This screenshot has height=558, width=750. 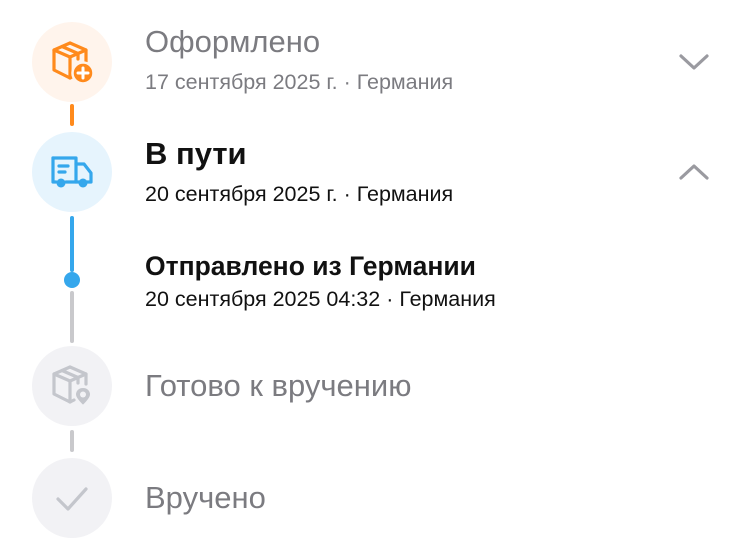 I want to click on step-ordered-title: Оформлено, so click(x=233, y=41).